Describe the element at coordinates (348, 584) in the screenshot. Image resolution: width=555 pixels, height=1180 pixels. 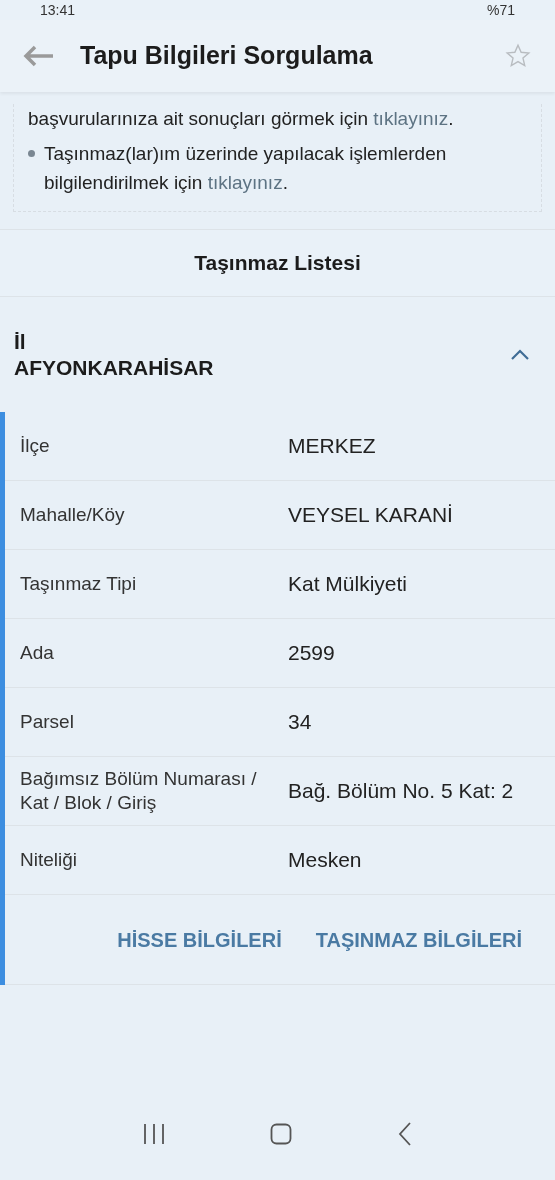
I see `field-value: Kat Mülkiyeti` at that location.